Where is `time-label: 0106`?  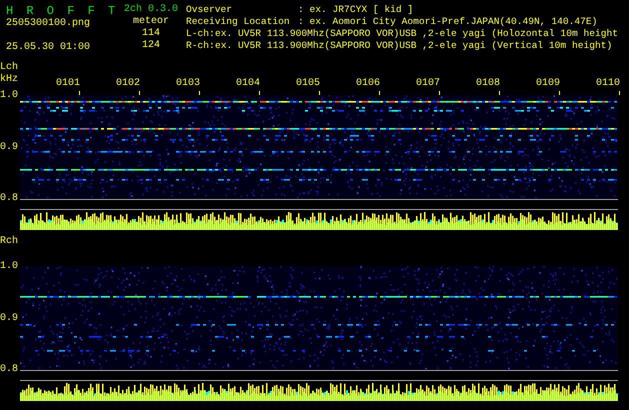 time-label: 0106 is located at coordinates (368, 84).